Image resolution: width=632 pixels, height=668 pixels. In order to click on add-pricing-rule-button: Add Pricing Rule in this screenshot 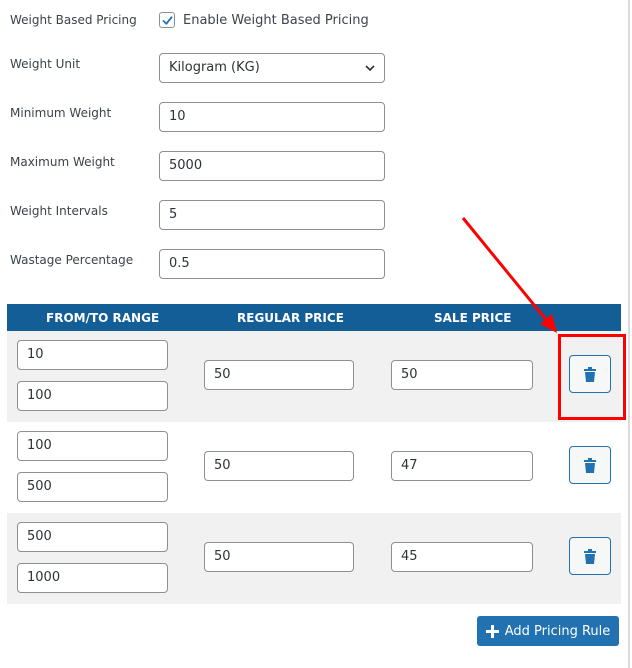, I will do `click(548, 631)`.